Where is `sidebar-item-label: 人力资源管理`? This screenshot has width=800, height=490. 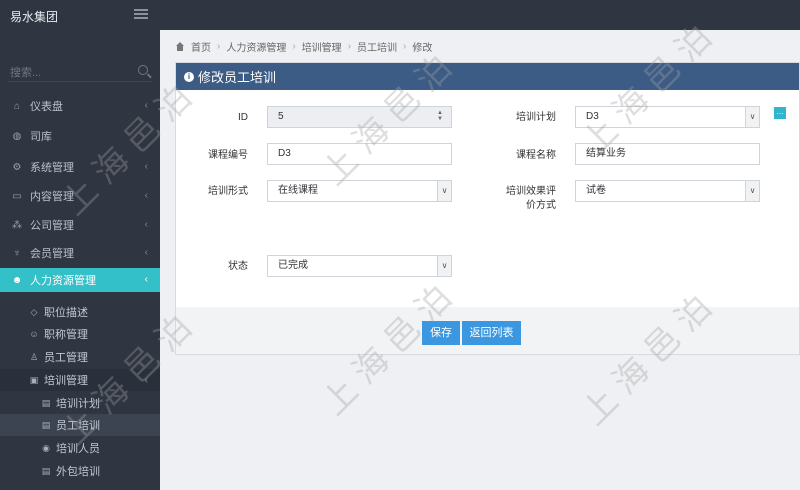 sidebar-item-label: 人力资源管理 is located at coordinates (63, 281).